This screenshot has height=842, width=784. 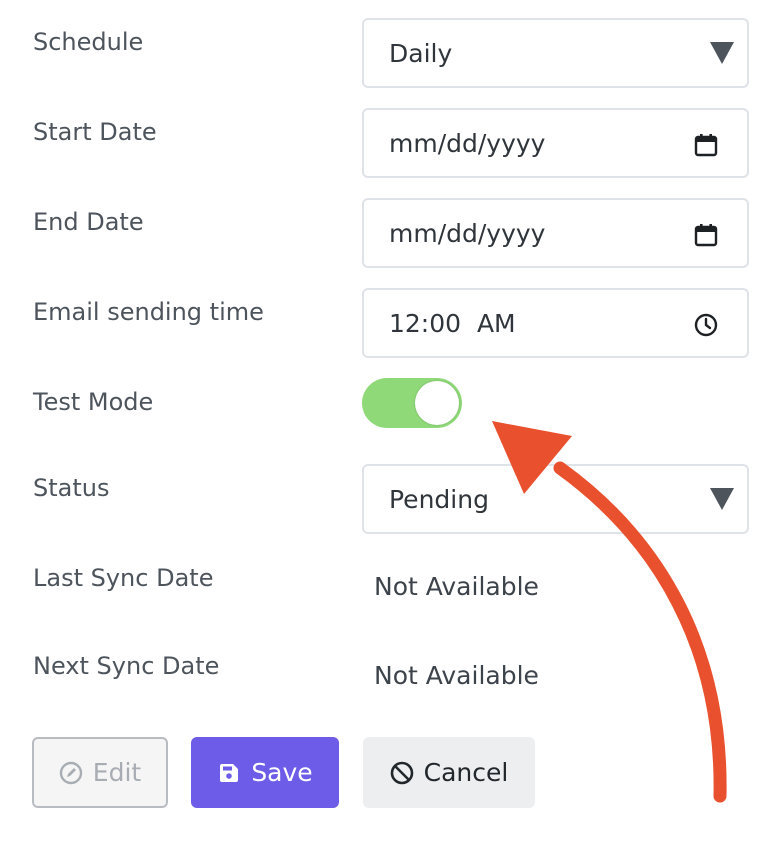 What do you see at coordinates (93, 402) in the screenshot?
I see `test-mode-label: Test Mode` at bounding box center [93, 402].